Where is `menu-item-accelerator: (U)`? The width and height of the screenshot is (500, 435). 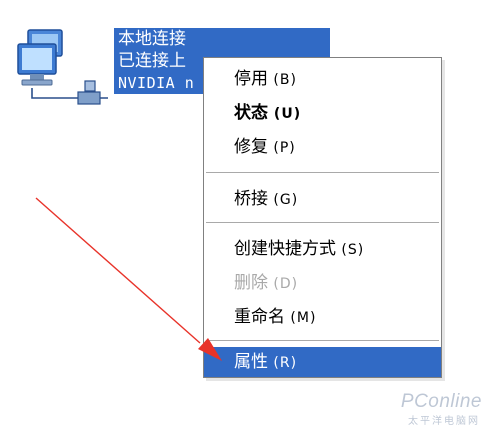
menu-item-accelerator: (U) is located at coordinates (287, 114).